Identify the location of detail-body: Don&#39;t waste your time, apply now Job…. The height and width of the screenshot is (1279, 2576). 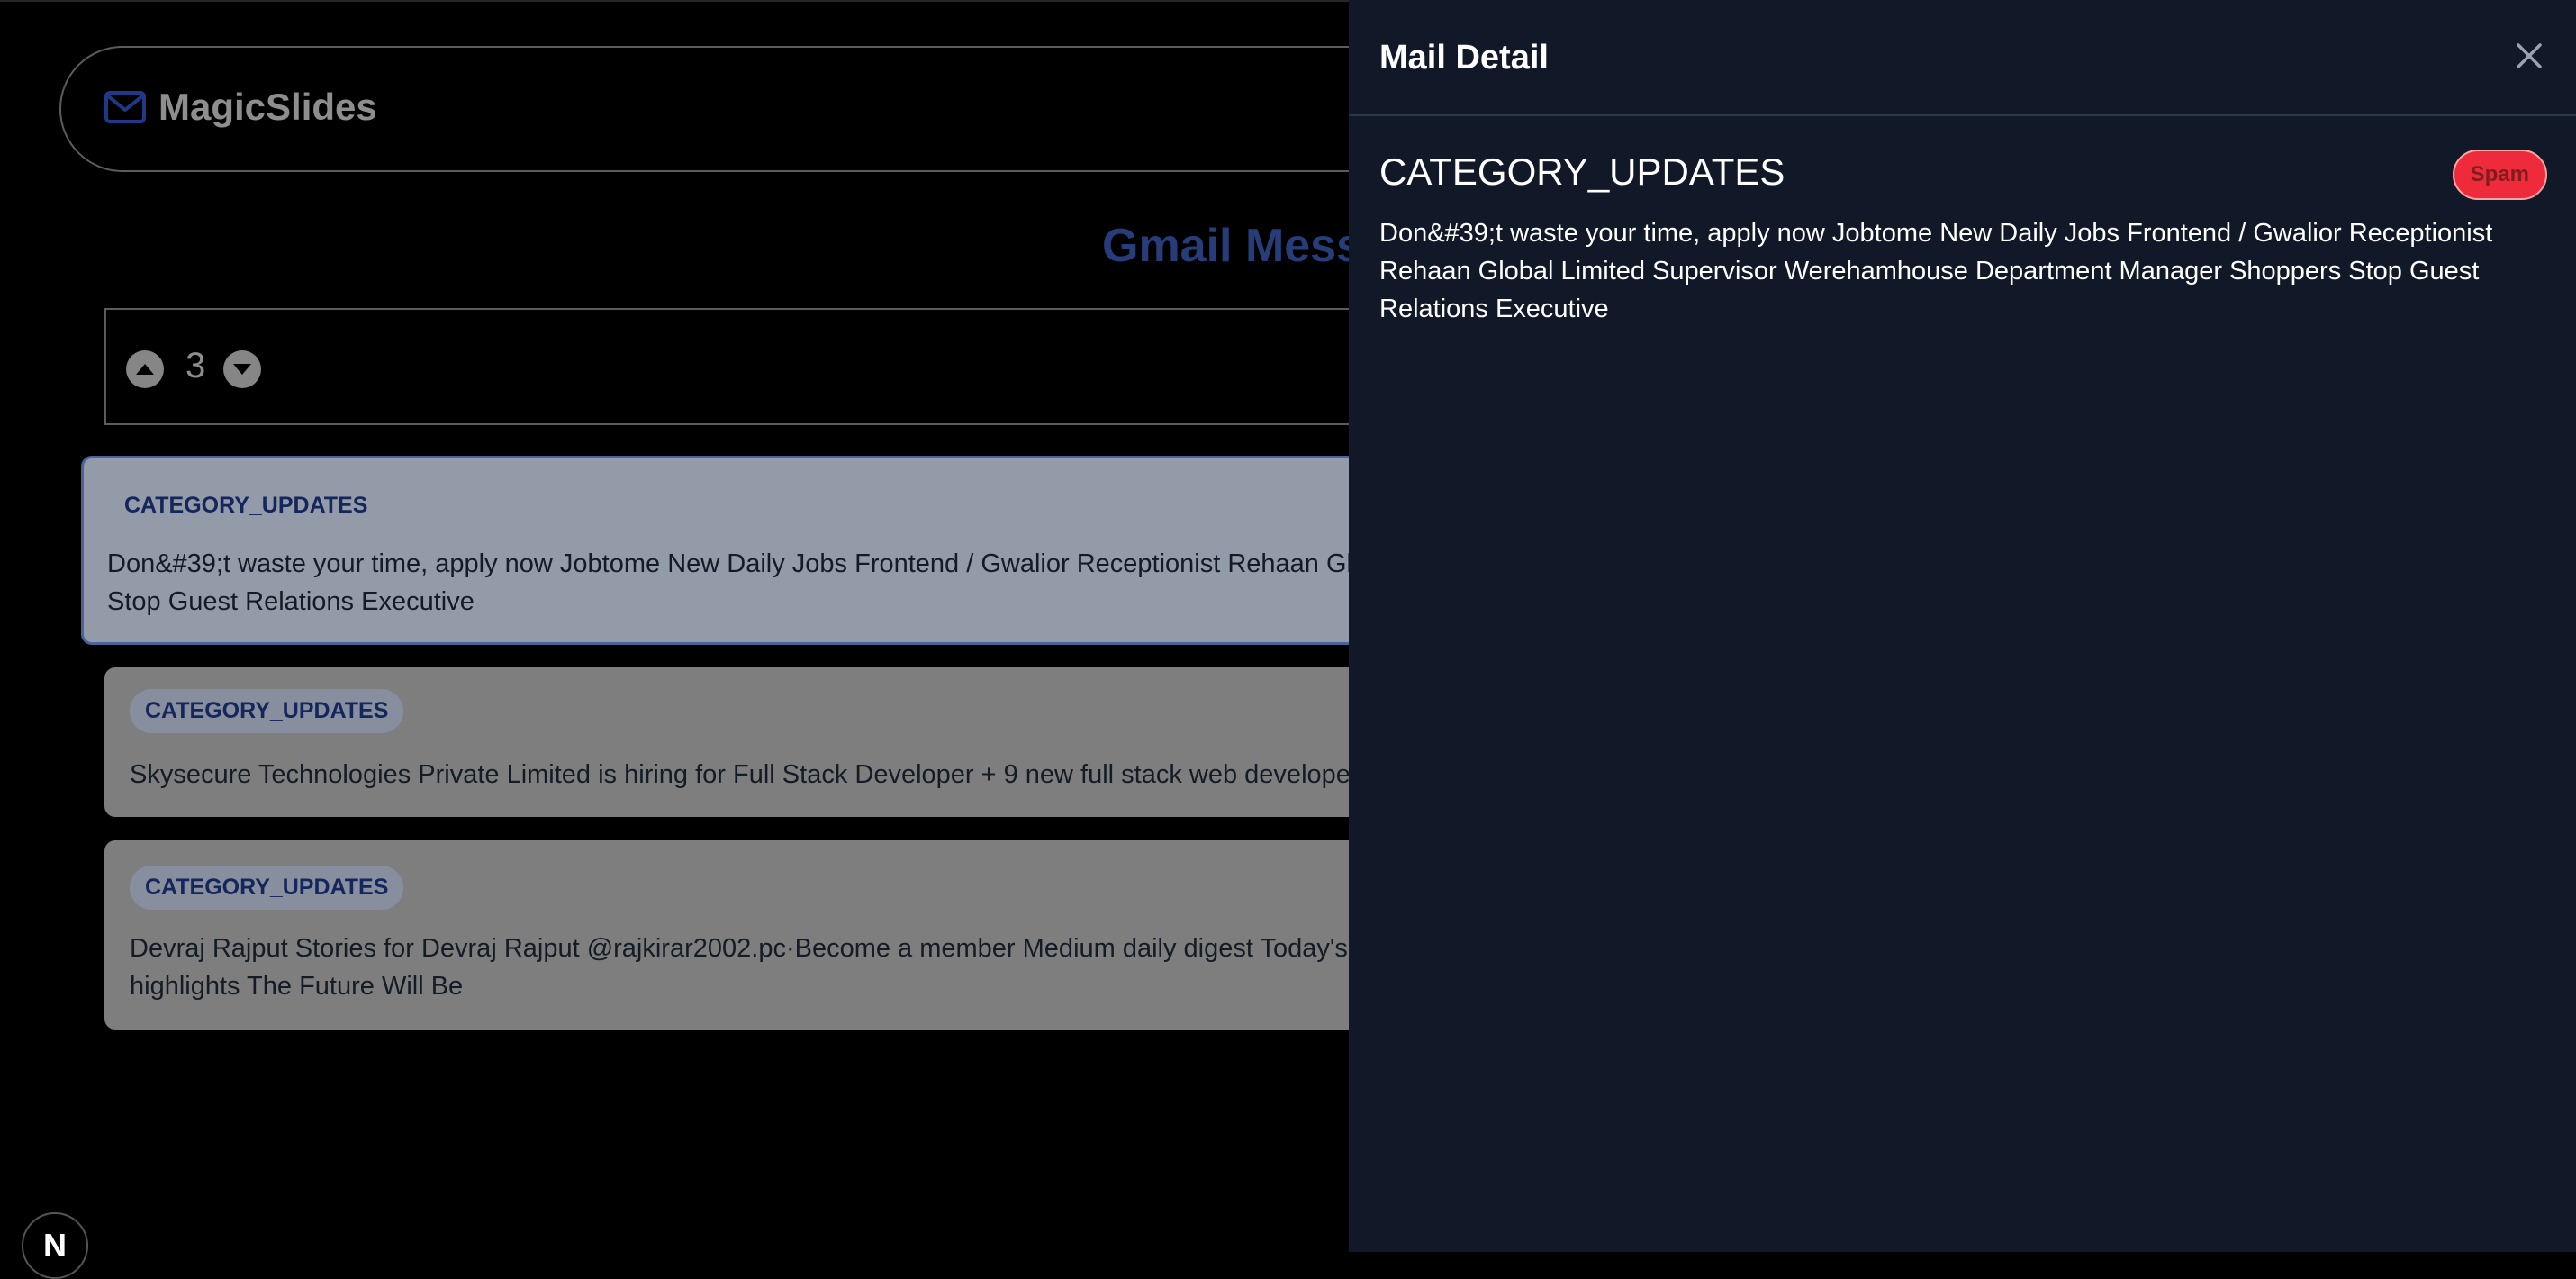
(1936, 271).